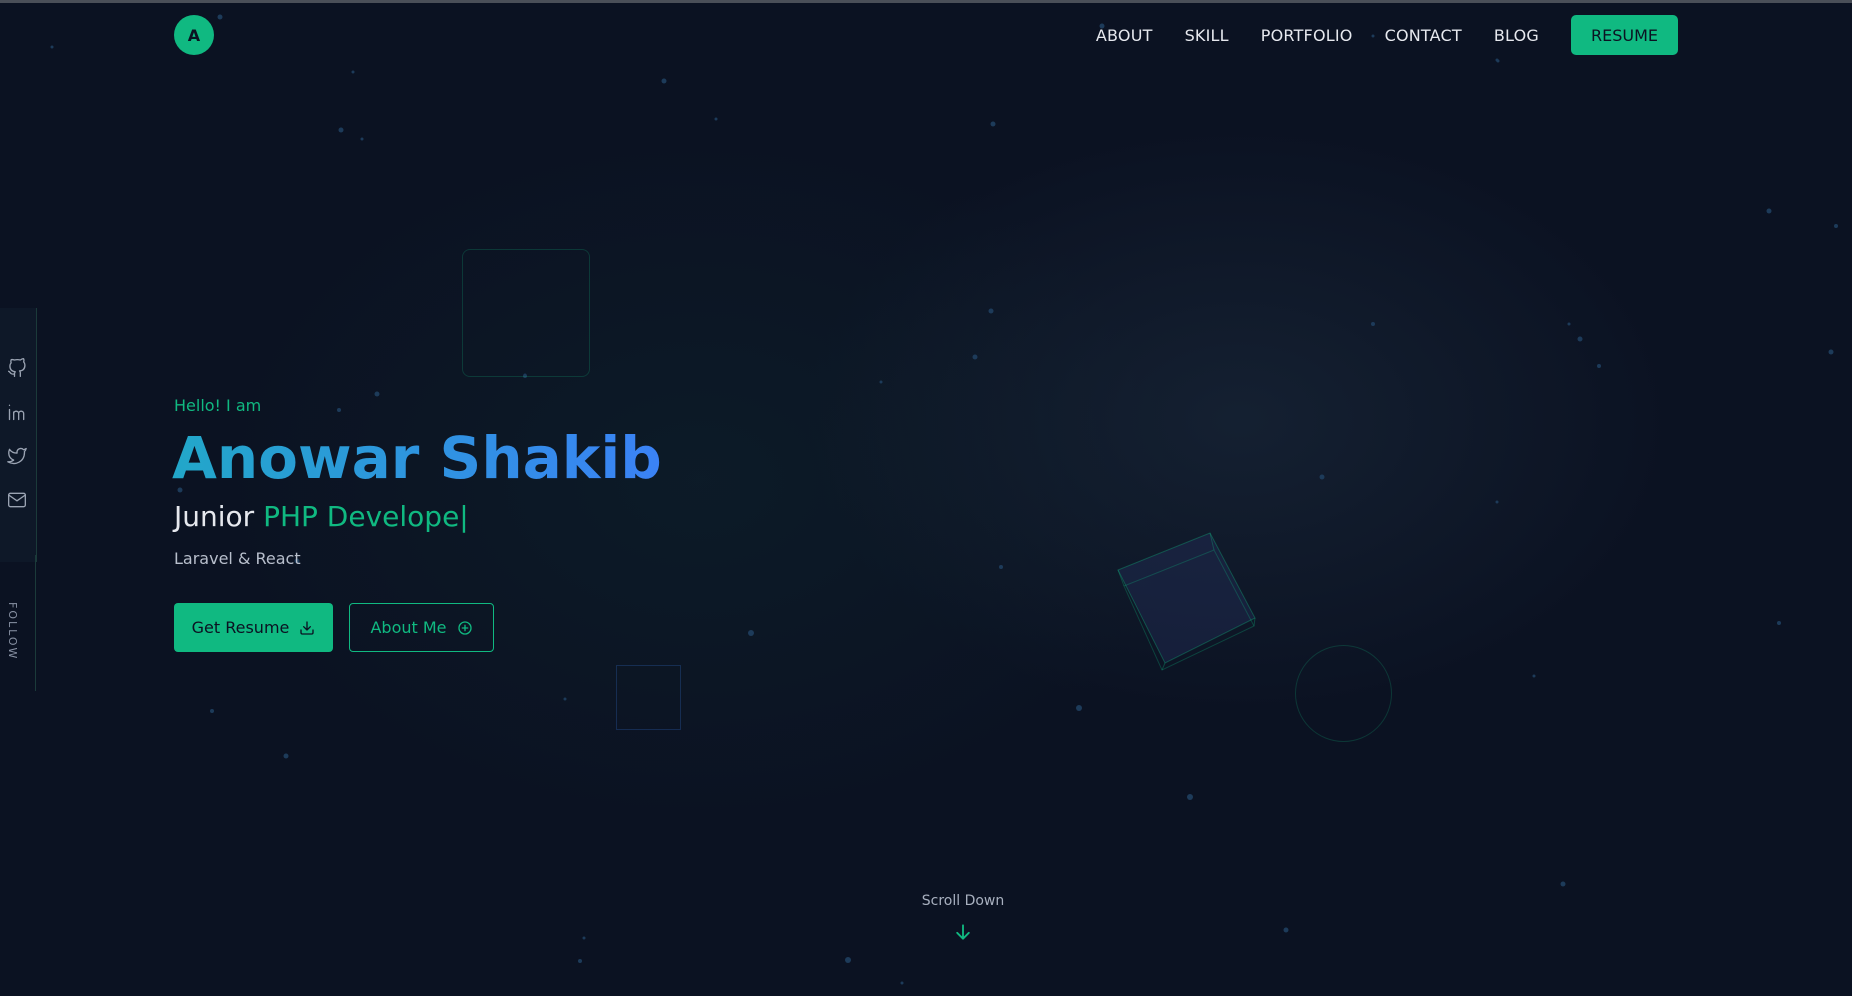  I want to click on hero-role: Junior PHP Develope|, so click(321, 516).